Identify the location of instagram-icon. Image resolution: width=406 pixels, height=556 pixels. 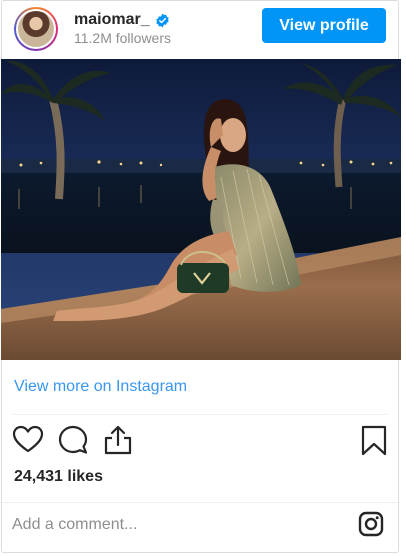
(371, 524).